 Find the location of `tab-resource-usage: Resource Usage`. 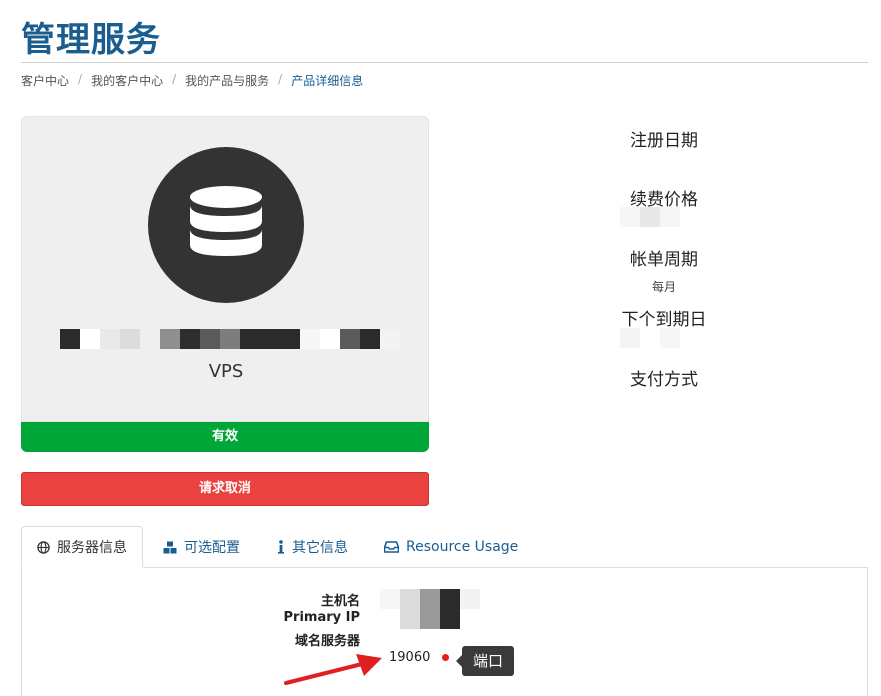

tab-resource-usage: Resource Usage is located at coordinates (451, 547).